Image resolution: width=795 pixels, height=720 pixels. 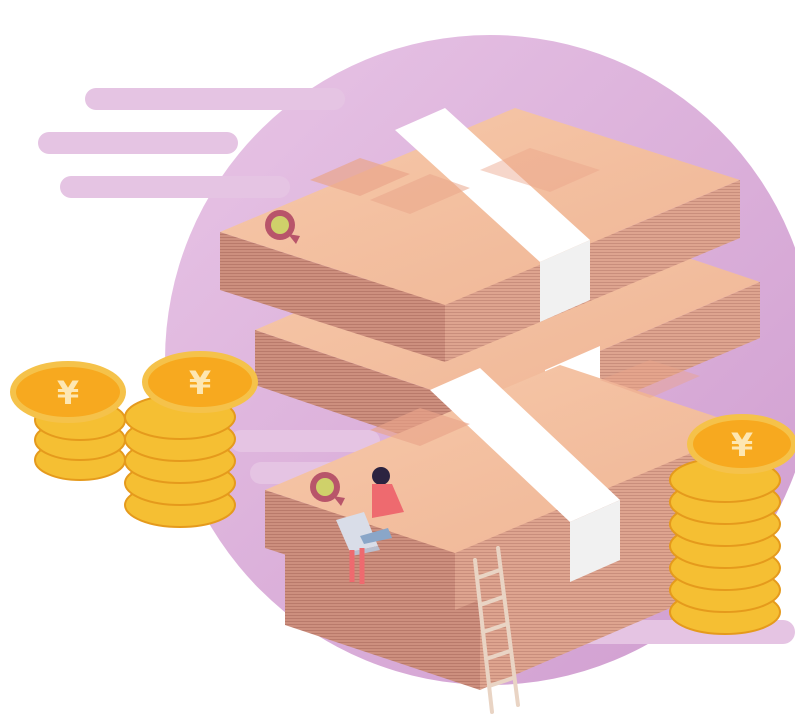 What do you see at coordinates (732, 524) in the screenshot?
I see `coin-stack-right: ¥` at bounding box center [732, 524].